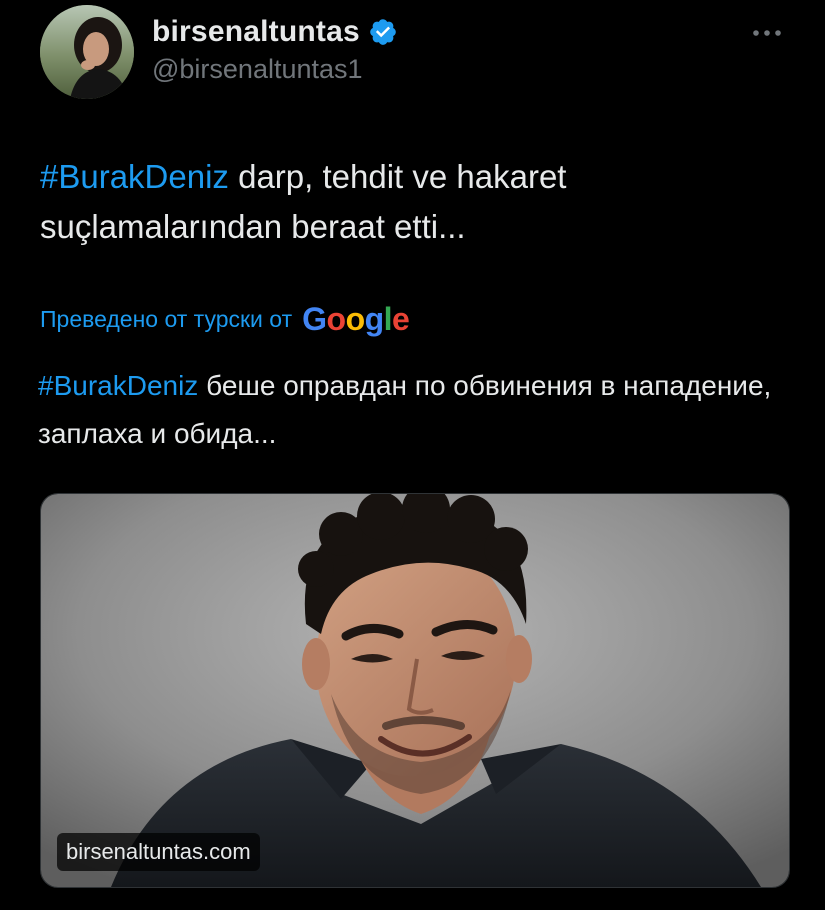  What do you see at coordinates (314, 319) in the screenshot?
I see `google-logo-letter: G` at bounding box center [314, 319].